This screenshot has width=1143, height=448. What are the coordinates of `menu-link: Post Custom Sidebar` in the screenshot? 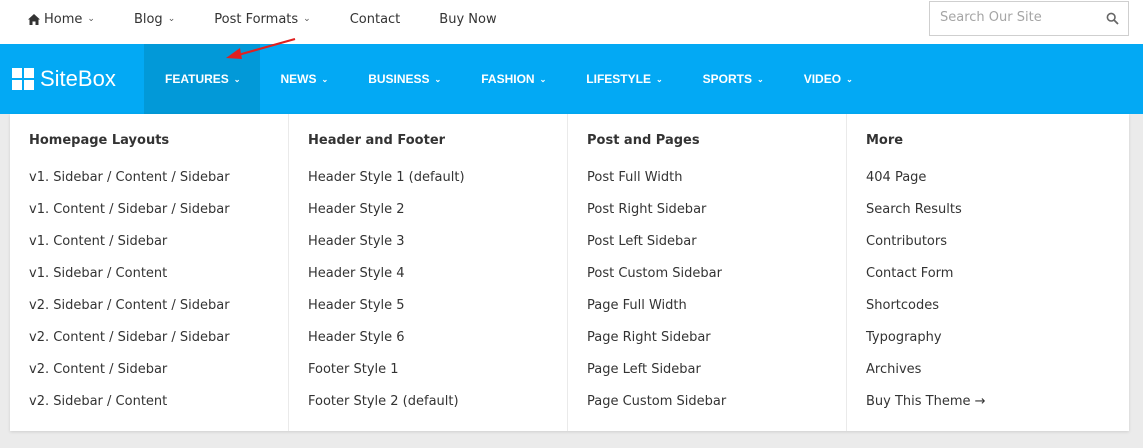 It's located at (716, 282).